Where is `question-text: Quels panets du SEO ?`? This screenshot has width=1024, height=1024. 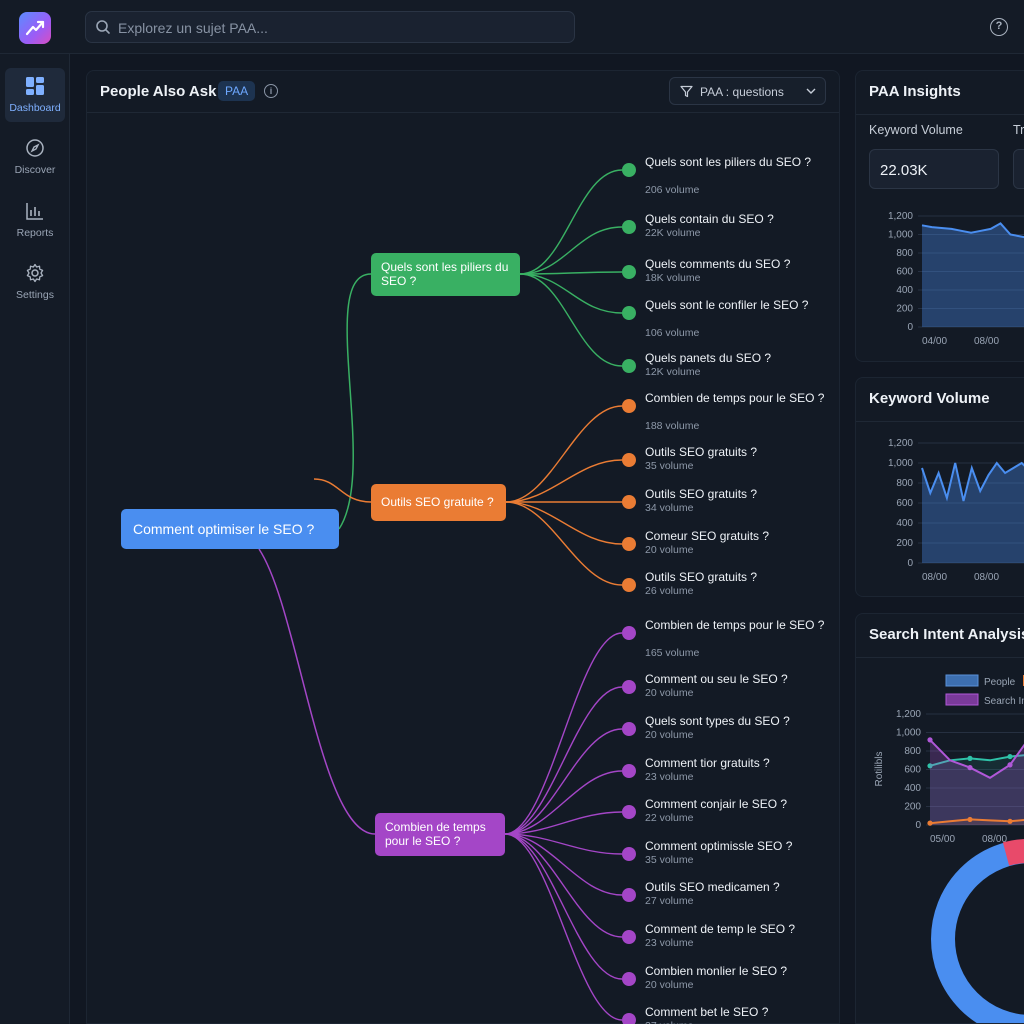 question-text: Quels panets du SEO ? is located at coordinates (708, 358).